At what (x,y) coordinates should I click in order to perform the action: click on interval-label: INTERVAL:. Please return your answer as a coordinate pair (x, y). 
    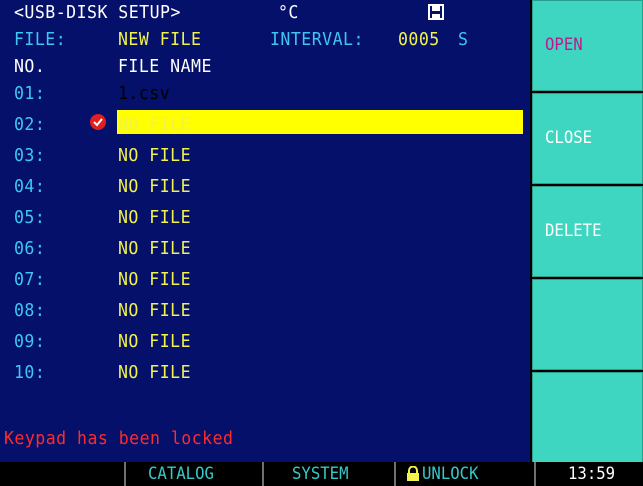
    Looking at the image, I should click on (317, 39).